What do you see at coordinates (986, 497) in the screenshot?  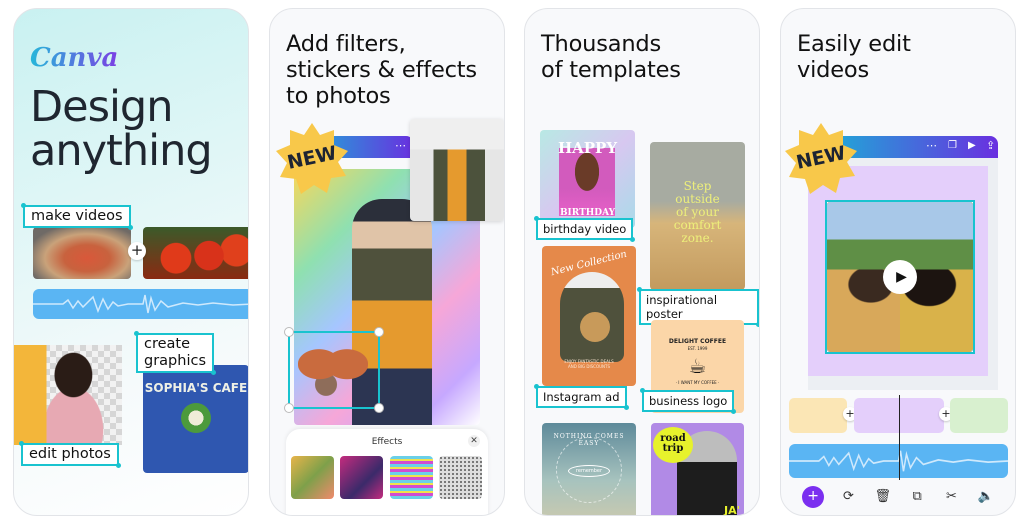 I see `volume-icon: 🔈` at bounding box center [986, 497].